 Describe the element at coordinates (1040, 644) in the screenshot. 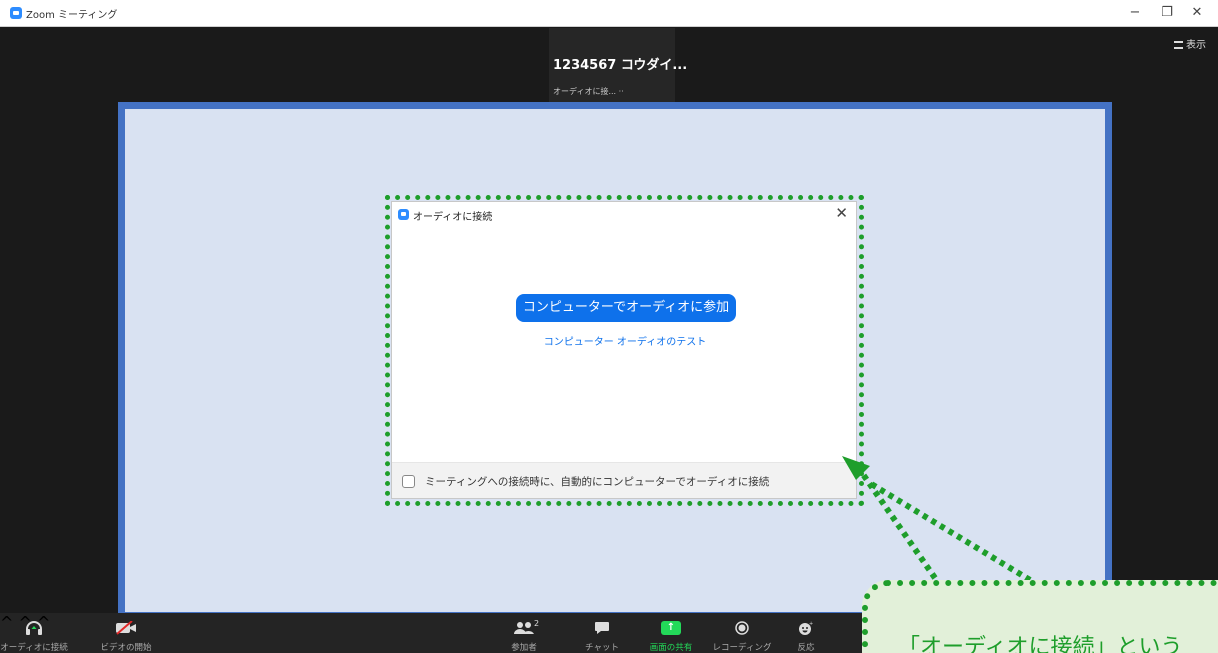

I see `callout-text: 「オーディオに接続」という` at that location.